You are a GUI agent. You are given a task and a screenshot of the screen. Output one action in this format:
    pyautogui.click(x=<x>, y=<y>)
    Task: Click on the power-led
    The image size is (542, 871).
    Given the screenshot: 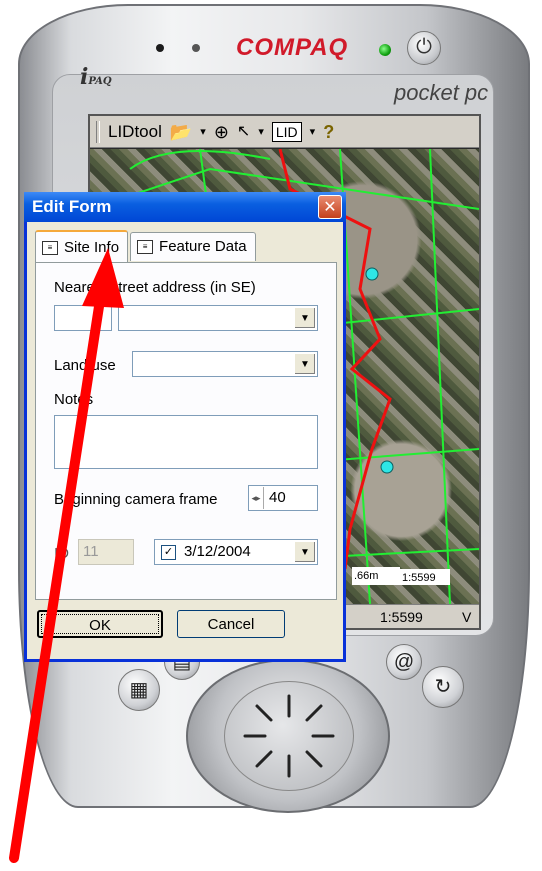 What is the action you would take?
    pyautogui.click(x=385, y=50)
    